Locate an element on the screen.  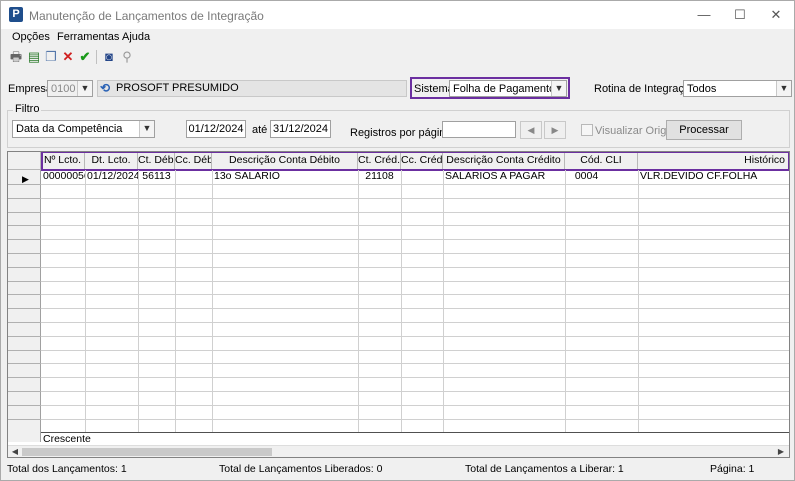
menu-bar: Opções Ferramentas Ajuda is located at coordinates (397, 38).